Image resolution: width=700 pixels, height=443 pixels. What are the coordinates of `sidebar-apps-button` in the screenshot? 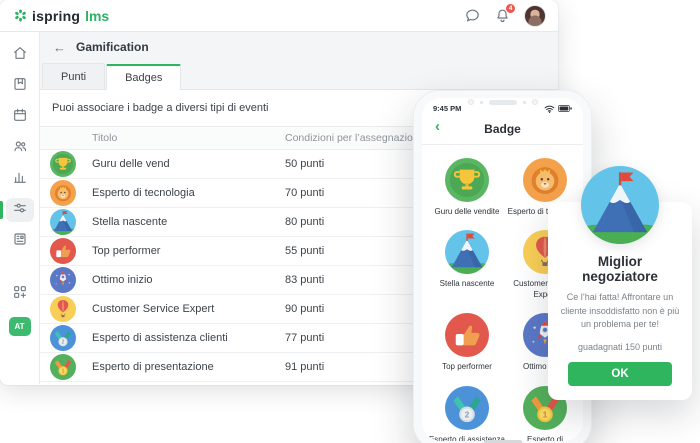 It's located at (20, 294).